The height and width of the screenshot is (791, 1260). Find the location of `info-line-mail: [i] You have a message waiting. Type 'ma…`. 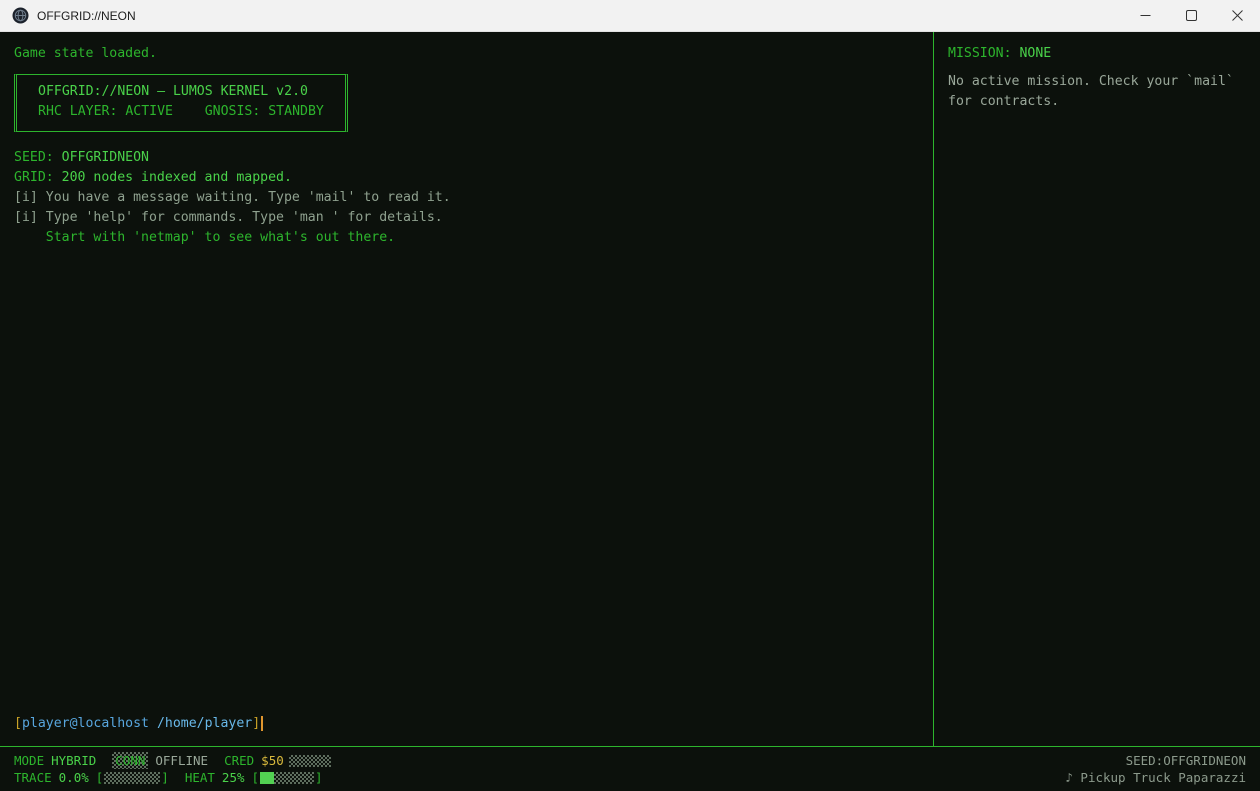

info-line-mail: [i] You have a message waiting. Type 'ma… is located at coordinates (232, 197).